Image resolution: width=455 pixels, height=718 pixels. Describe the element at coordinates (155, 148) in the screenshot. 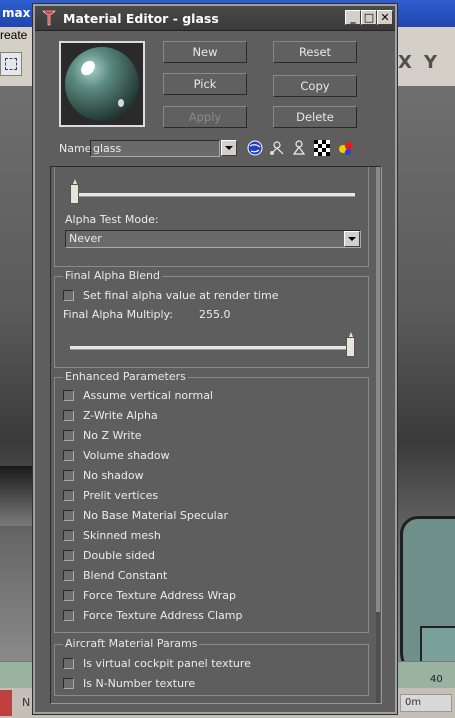

I see `name-input: glass` at that location.